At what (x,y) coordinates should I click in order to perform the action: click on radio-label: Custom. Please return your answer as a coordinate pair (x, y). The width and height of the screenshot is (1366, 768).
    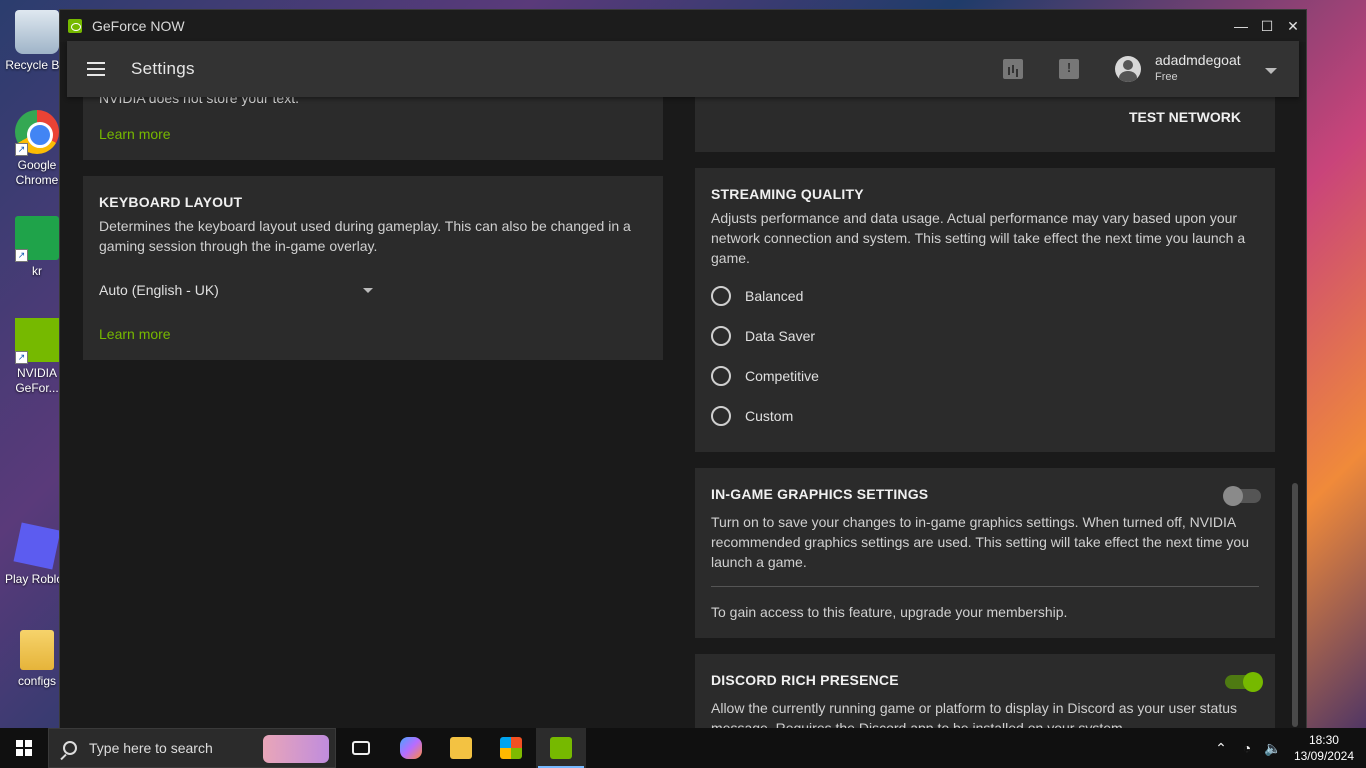
    Looking at the image, I should click on (769, 416).